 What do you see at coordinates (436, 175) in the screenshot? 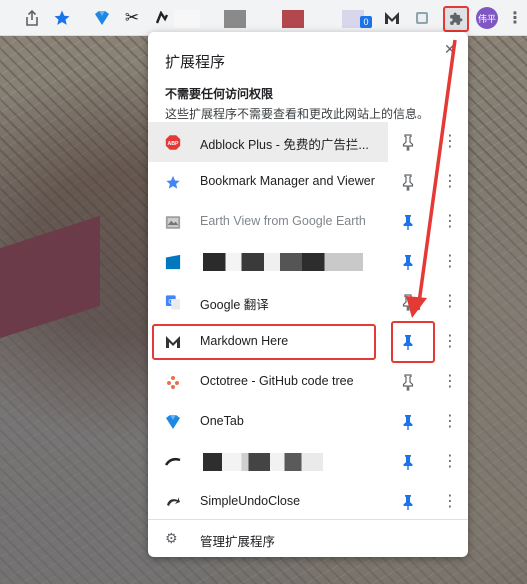
I see `annotation-arrow-line` at bounding box center [436, 175].